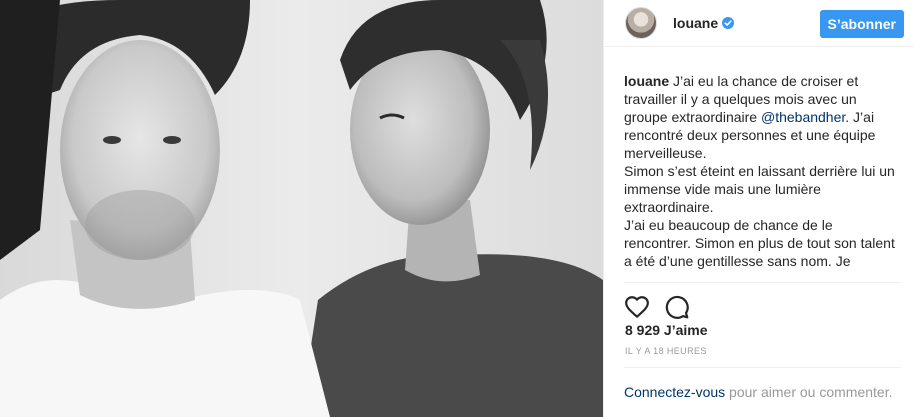 The height and width of the screenshot is (417, 914). What do you see at coordinates (666, 330) in the screenshot?
I see `likes-count: 8 929 J’aime` at bounding box center [666, 330].